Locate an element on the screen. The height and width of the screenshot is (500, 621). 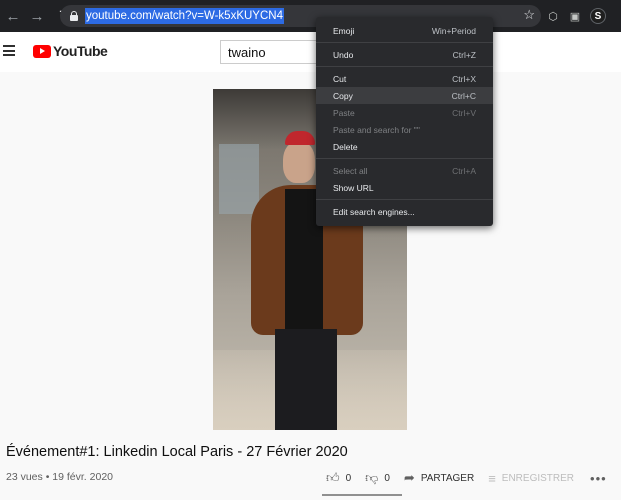
ctx-label: Paste is located at coordinates (344, 112).